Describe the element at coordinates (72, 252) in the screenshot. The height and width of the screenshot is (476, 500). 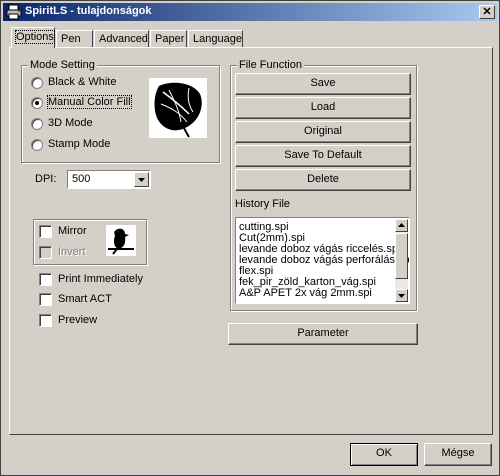
I see `checkbox-invert-label: Invert` at that location.